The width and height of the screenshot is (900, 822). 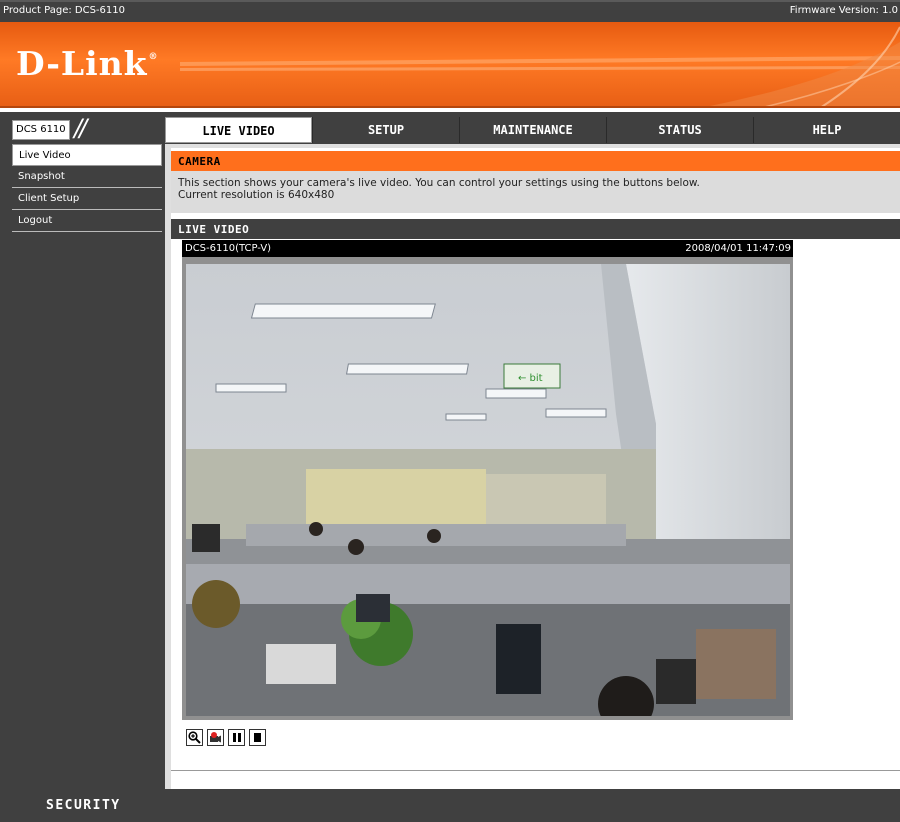 I want to click on tab-live-video: LIVE VIDEO, so click(x=239, y=130).